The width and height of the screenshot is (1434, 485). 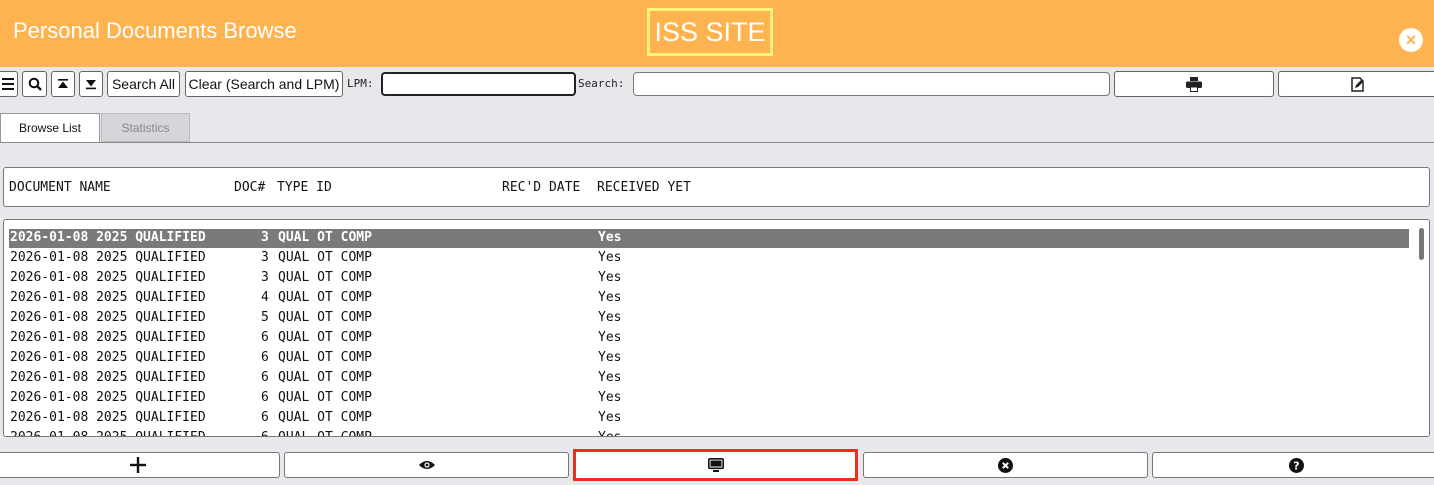 What do you see at coordinates (143, 84) in the screenshot?
I see `search-all-button: Search All` at bounding box center [143, 84].